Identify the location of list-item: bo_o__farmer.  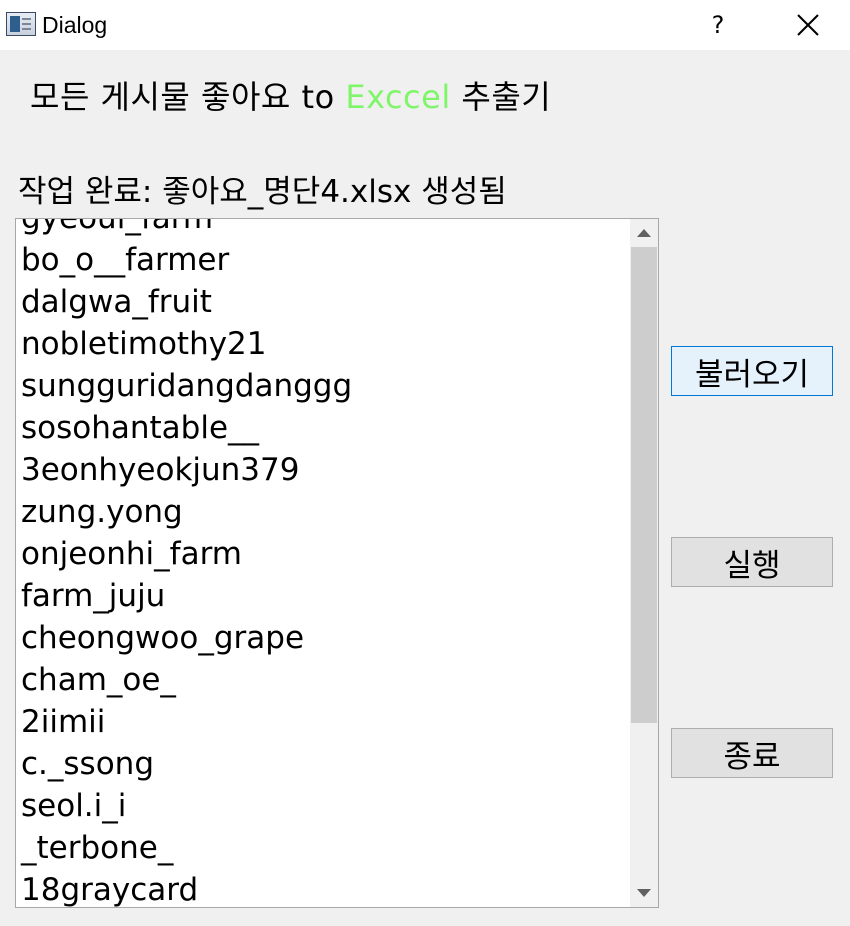
(323, 260).